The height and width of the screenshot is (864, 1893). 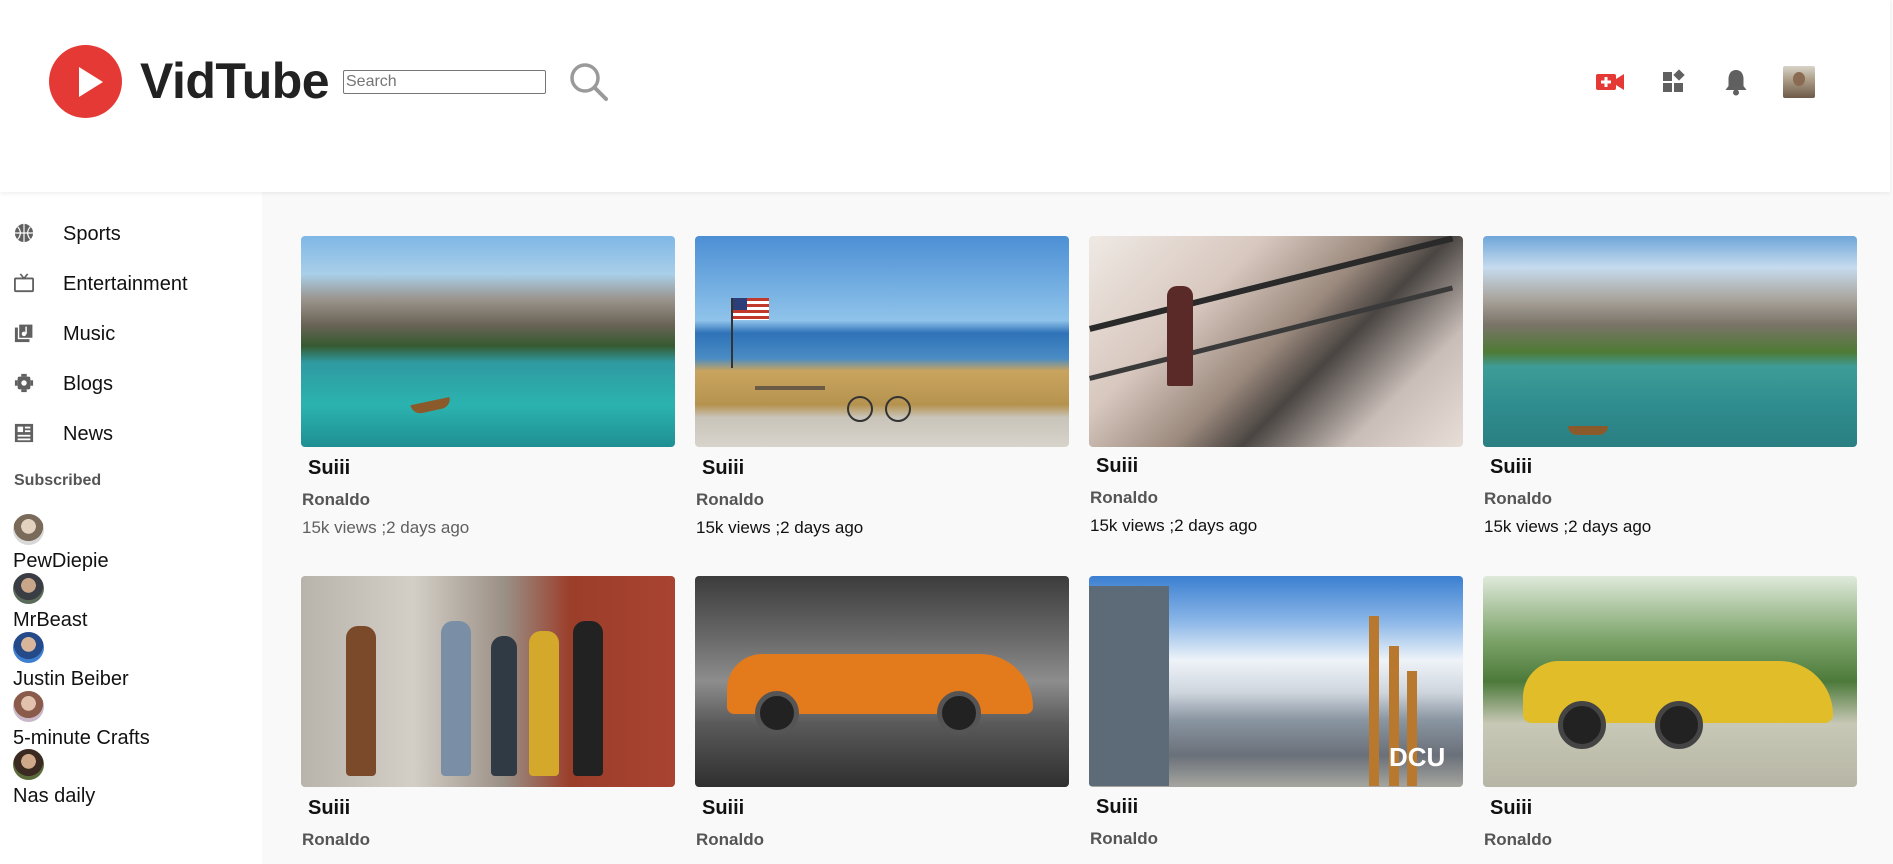 What do you see at coordinates (131, 233) in the screenshot?
I see `sidebar-item-sports: Sports` at bounding box center [131, 233].